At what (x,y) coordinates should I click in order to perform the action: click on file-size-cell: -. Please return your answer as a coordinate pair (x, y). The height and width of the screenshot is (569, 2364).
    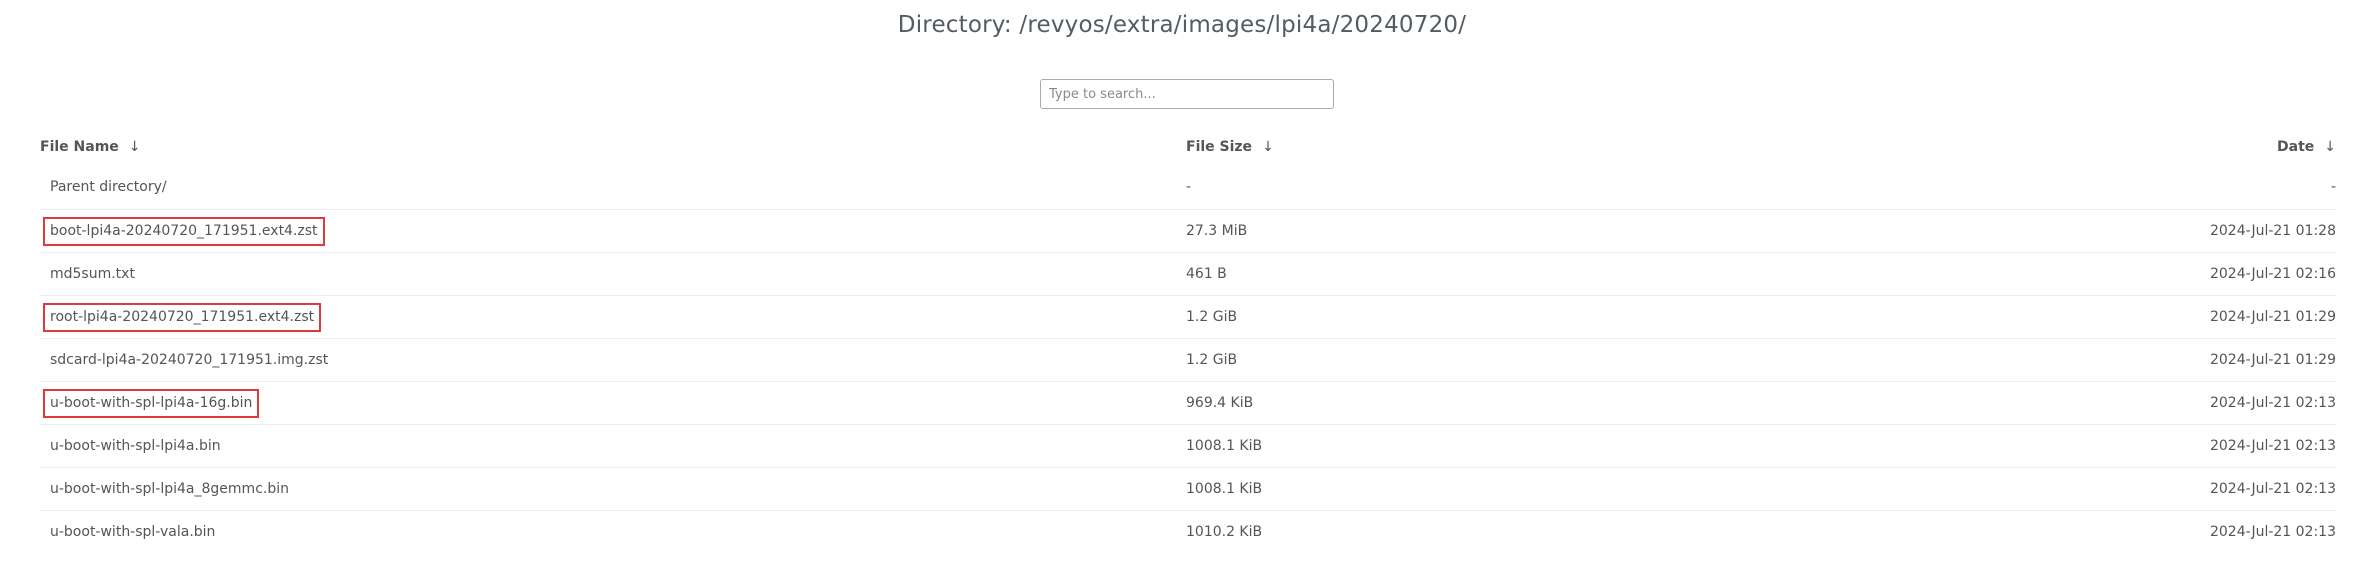
    Looking at the image, I should click on (1189, 187).